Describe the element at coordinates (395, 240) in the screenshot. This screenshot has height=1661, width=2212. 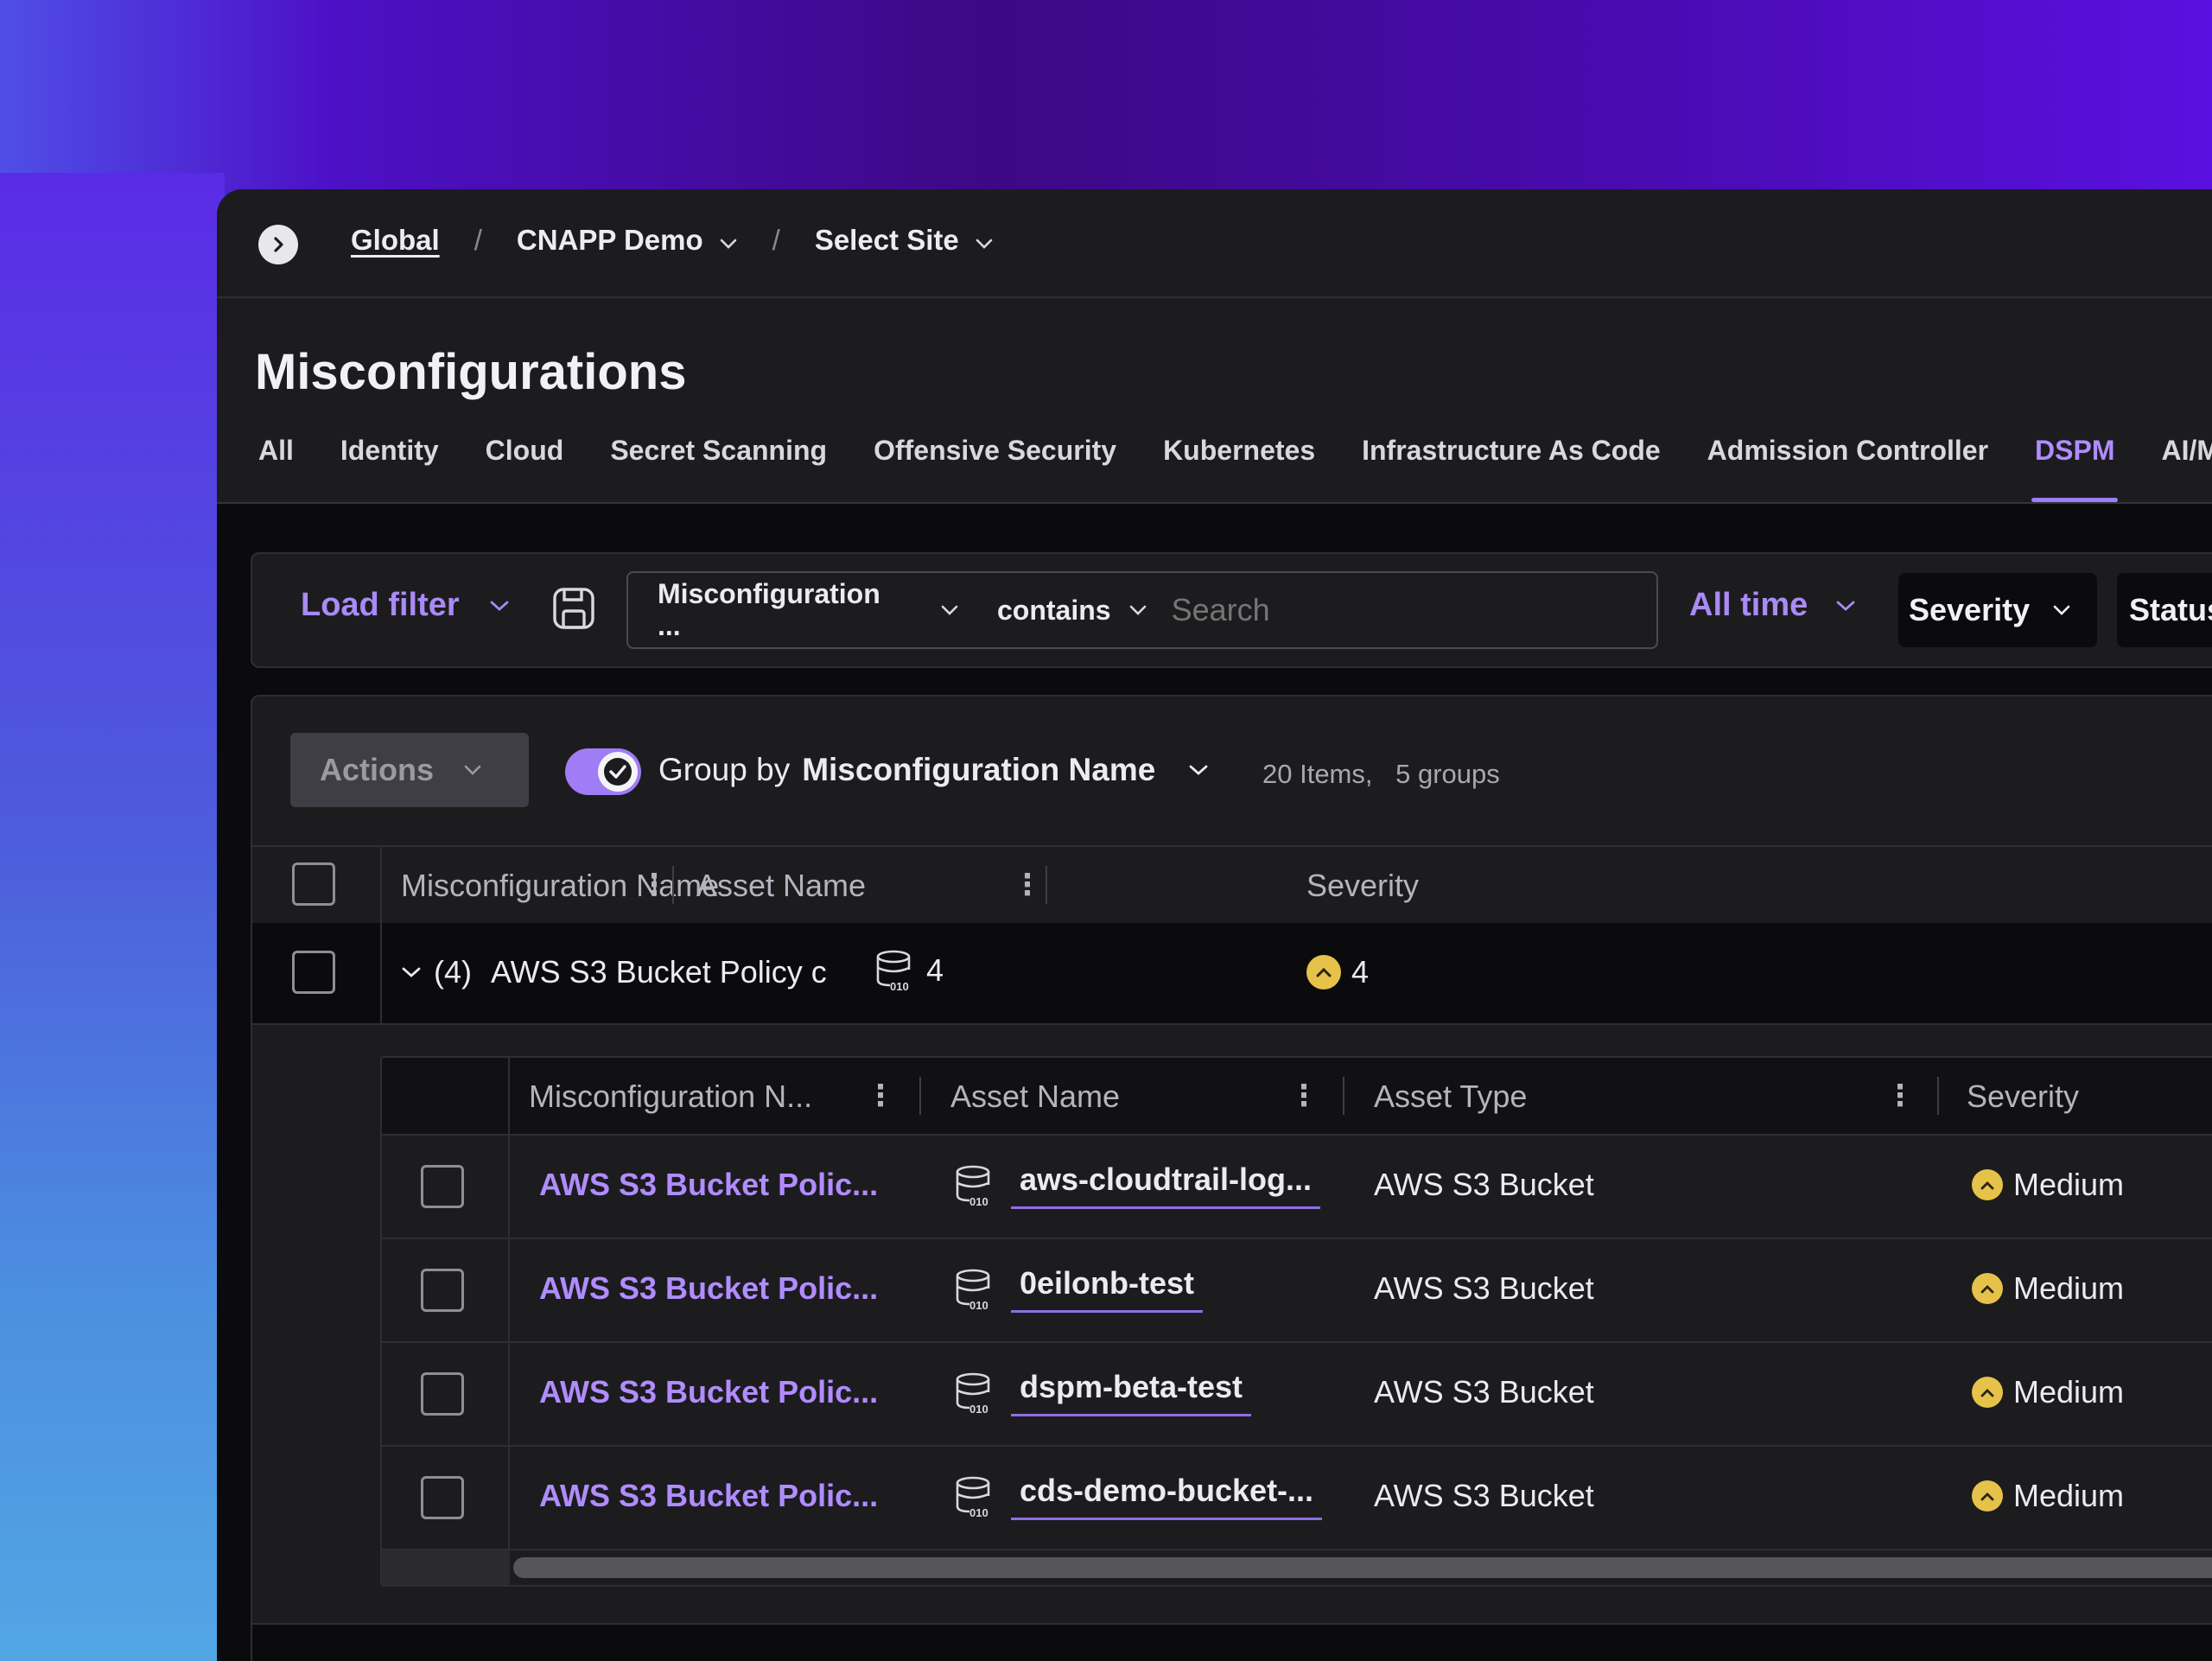
I see `breadcrumb-global: Global` at that location.